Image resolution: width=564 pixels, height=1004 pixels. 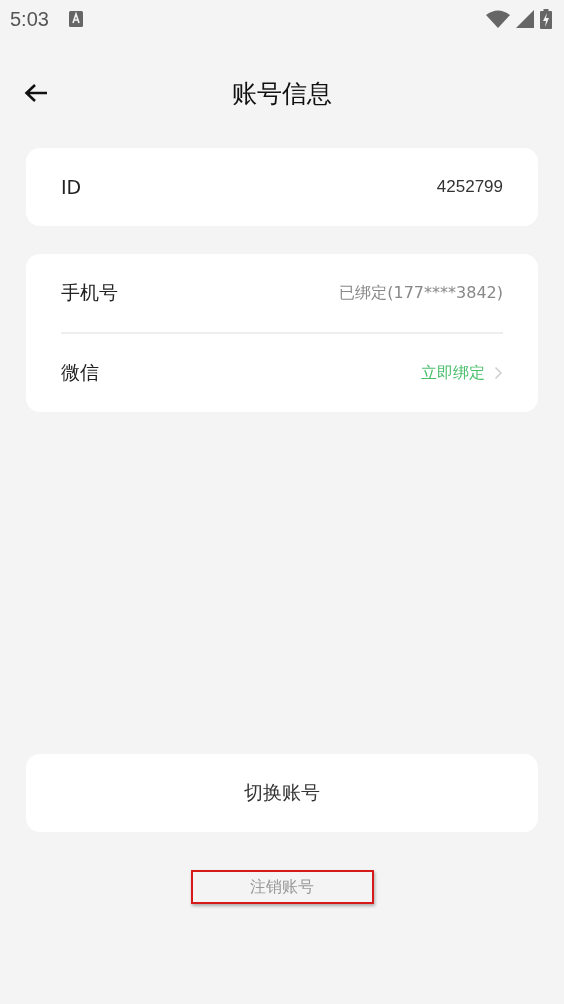 I want to click on bind-link: 立即绑定, so click(x=462, y=373).